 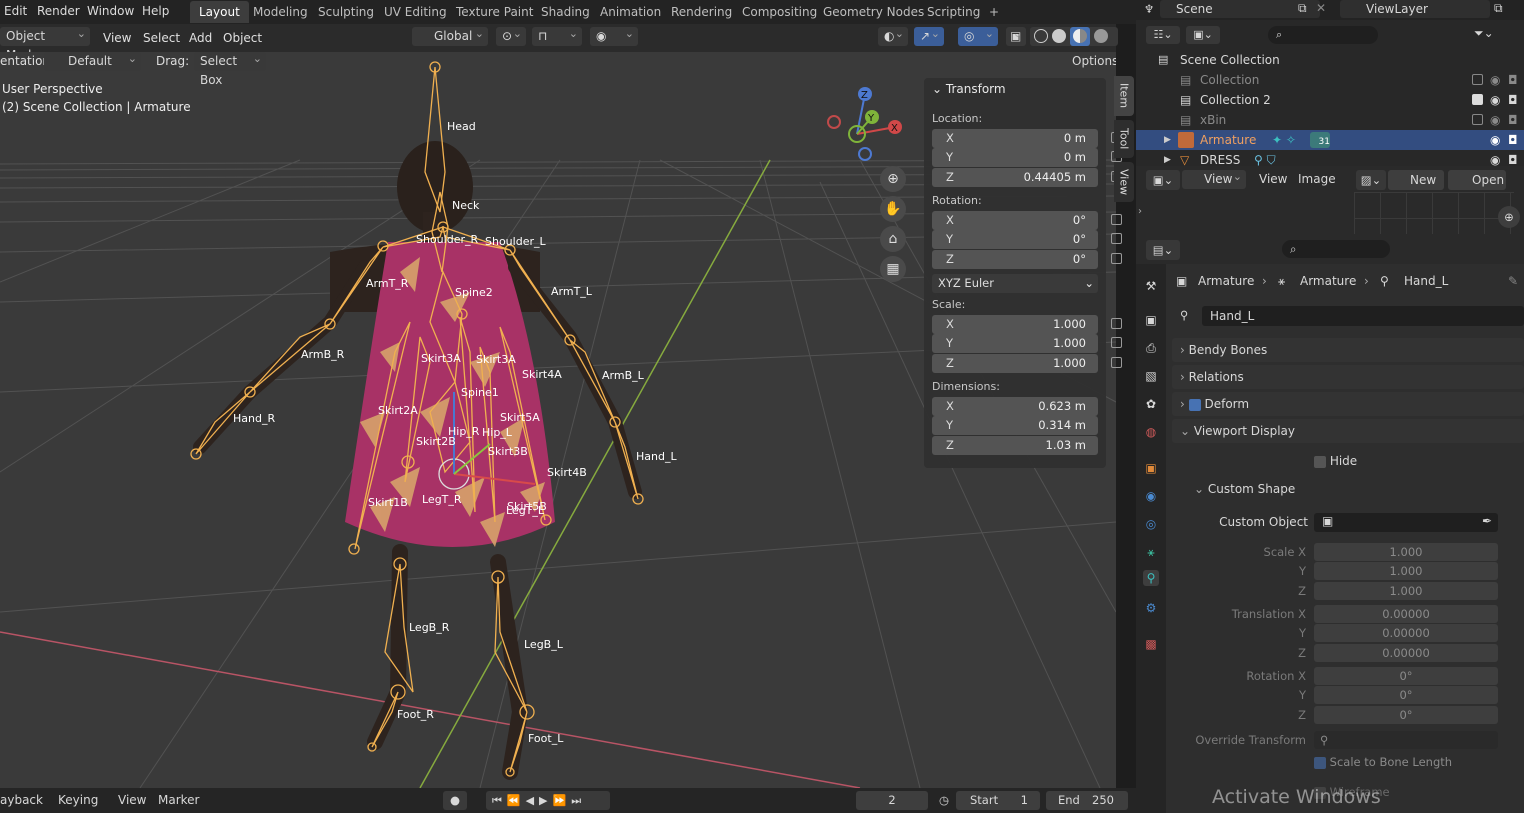 I want to click on menu-render: Render, so click(x=58, y=11).